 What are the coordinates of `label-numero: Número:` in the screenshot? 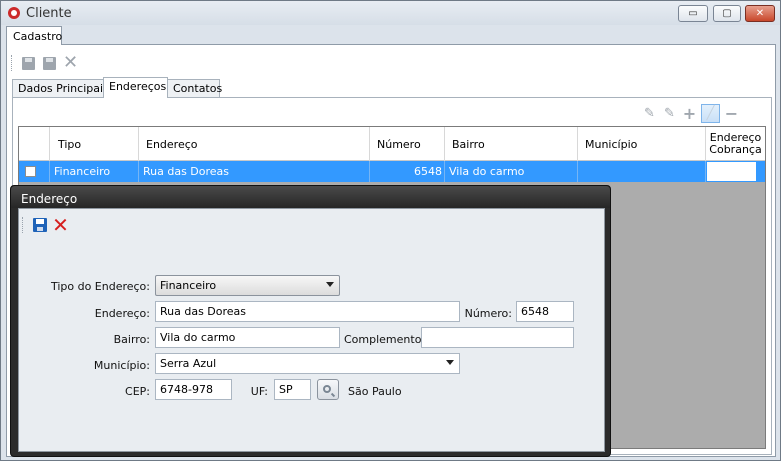 It's located at (488, 313).